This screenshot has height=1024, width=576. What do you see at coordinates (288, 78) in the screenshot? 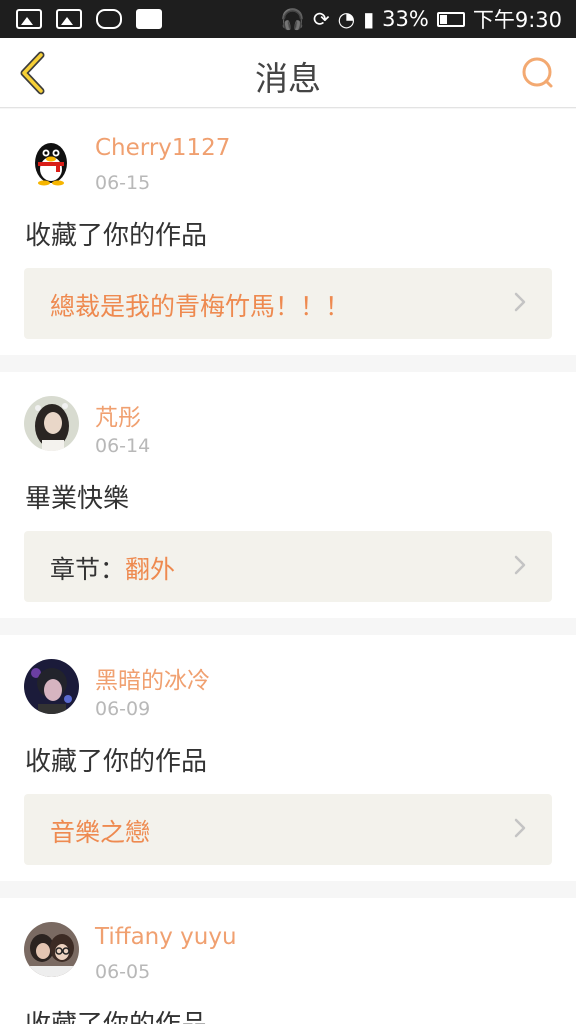
I see `page-title: 消息` at bounding box center [288, 78].